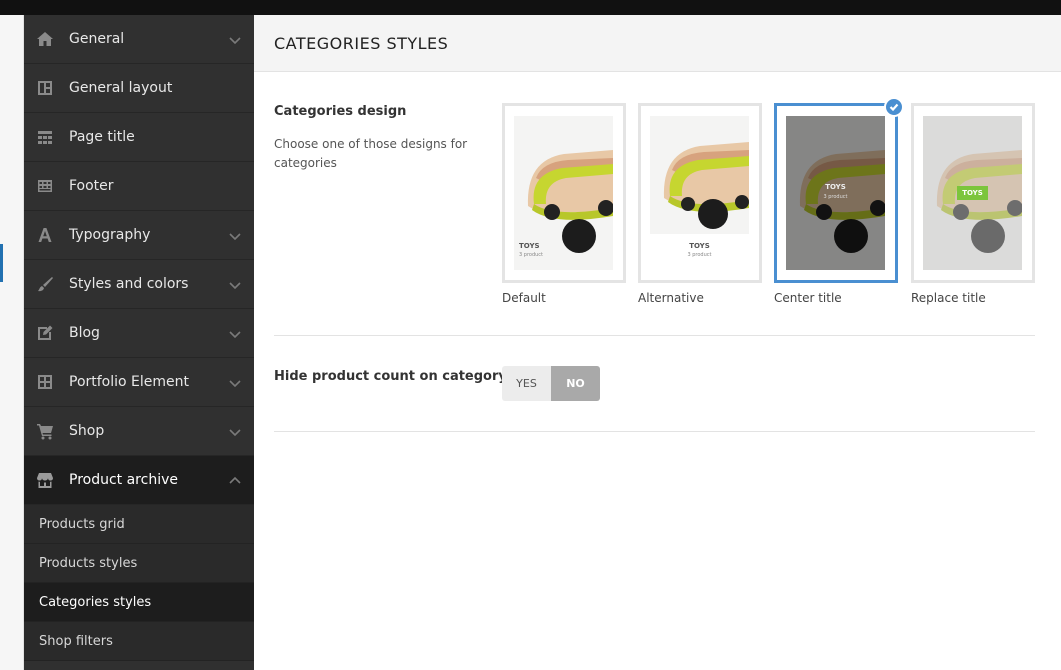 This screenshot has width=1061, height=670. I want to click on toggle-yes-option: YES, so click(526, 383).